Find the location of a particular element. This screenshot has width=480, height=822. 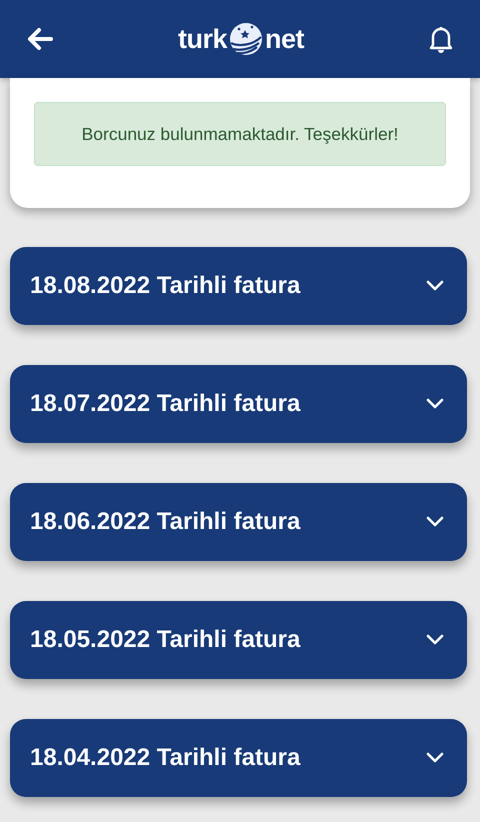

invoice-accordion: 18.06.2022 Tarihli fatura is located at coordinates (238, 522).